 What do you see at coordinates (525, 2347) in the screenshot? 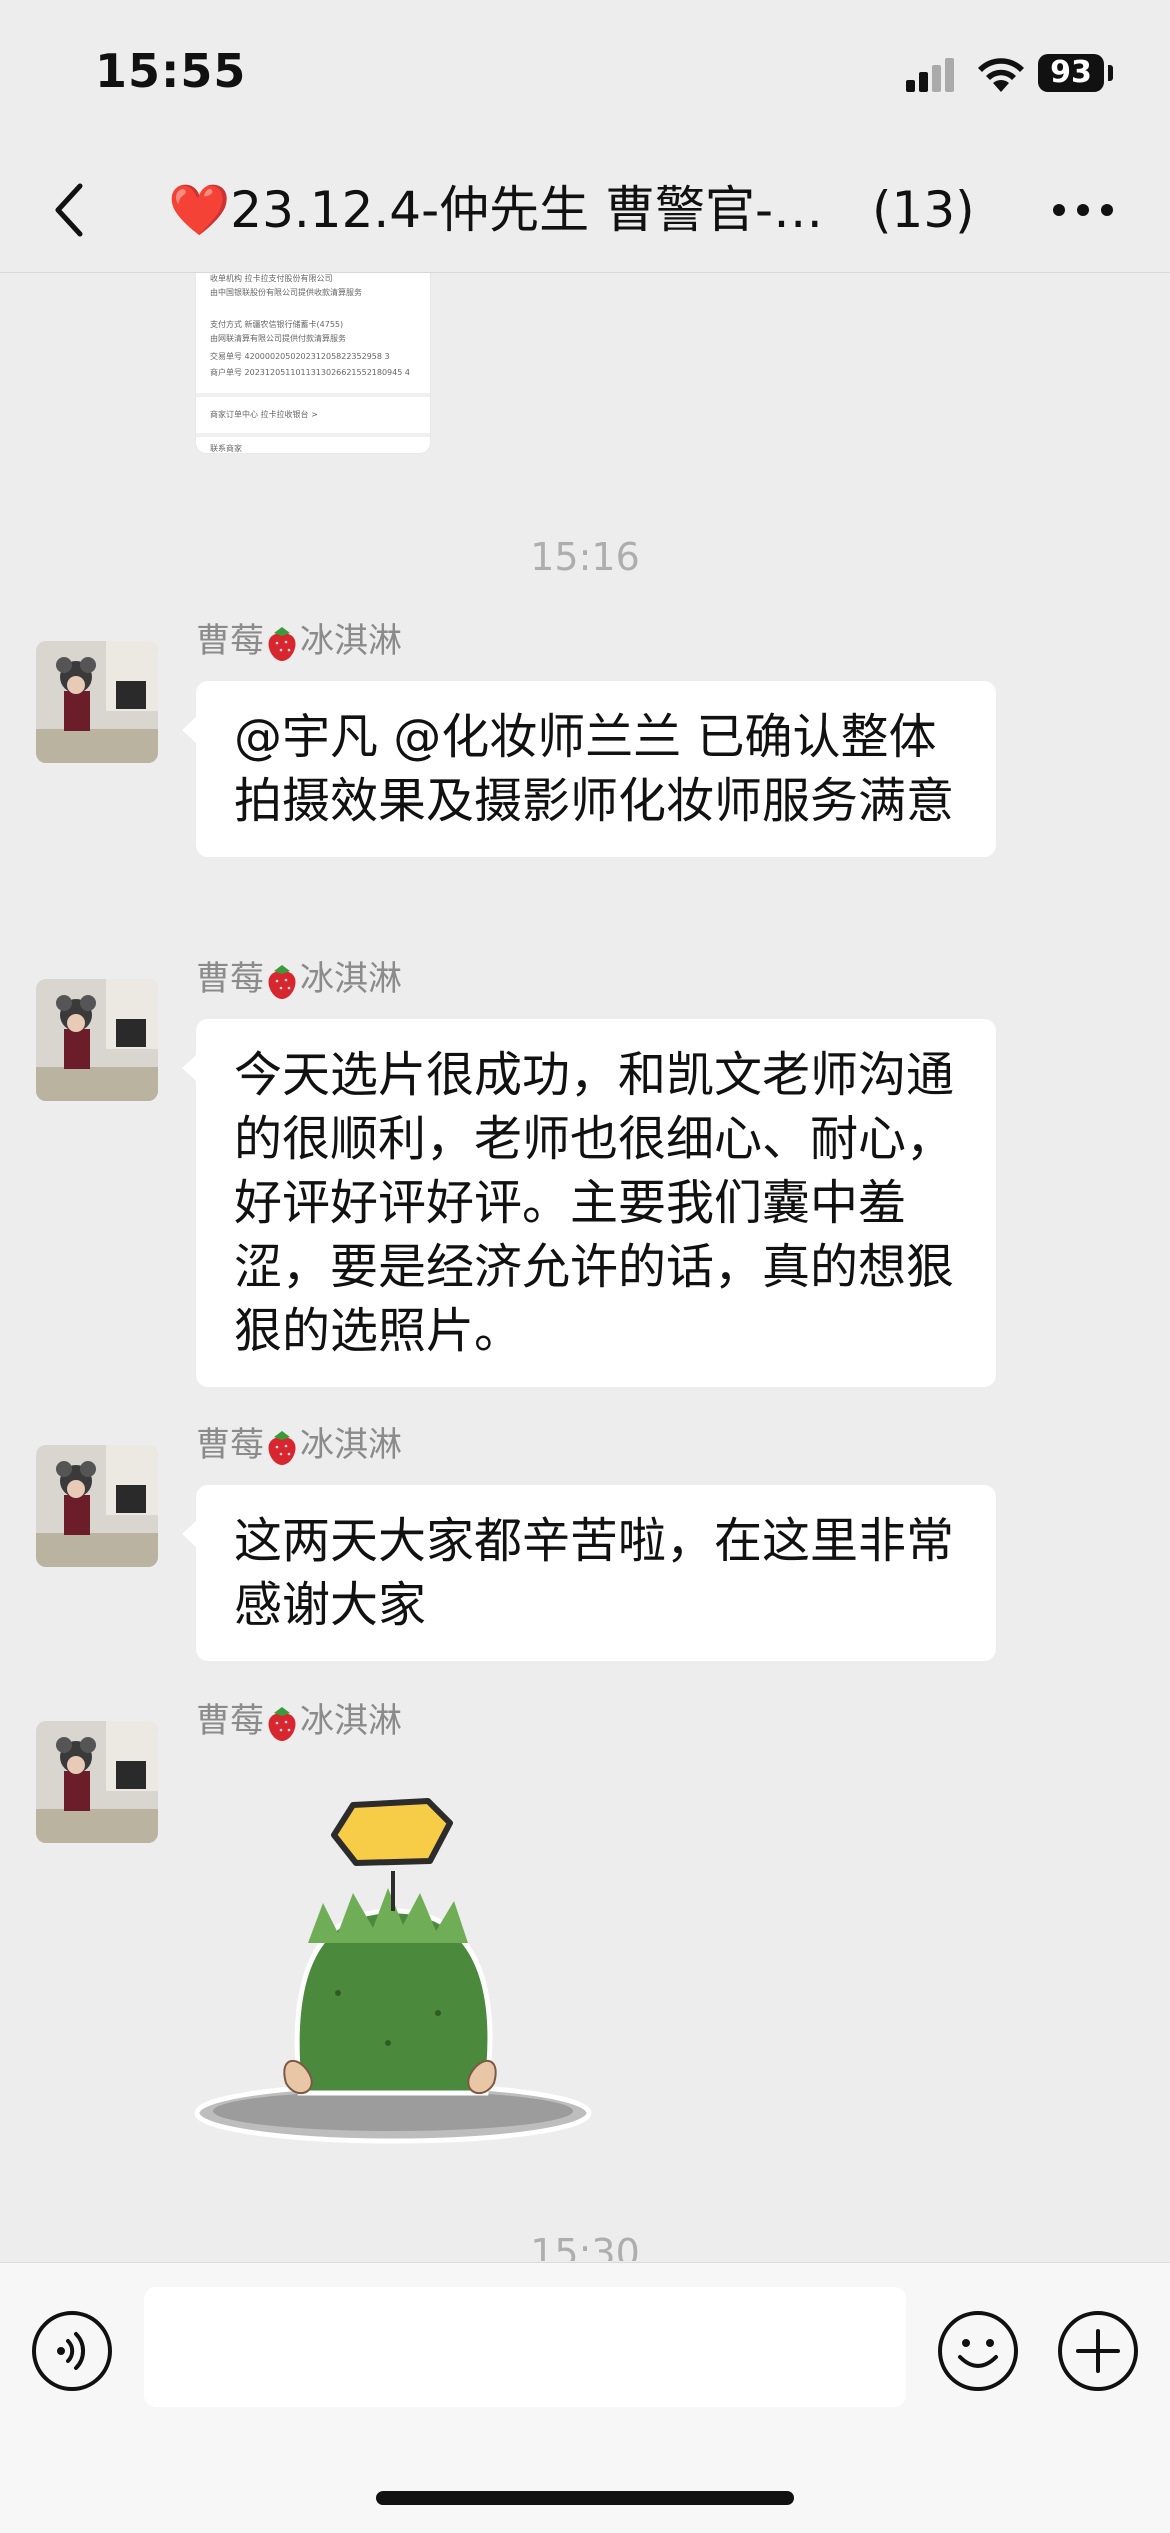
I see `message-input` at bounding box center [525, 2347].